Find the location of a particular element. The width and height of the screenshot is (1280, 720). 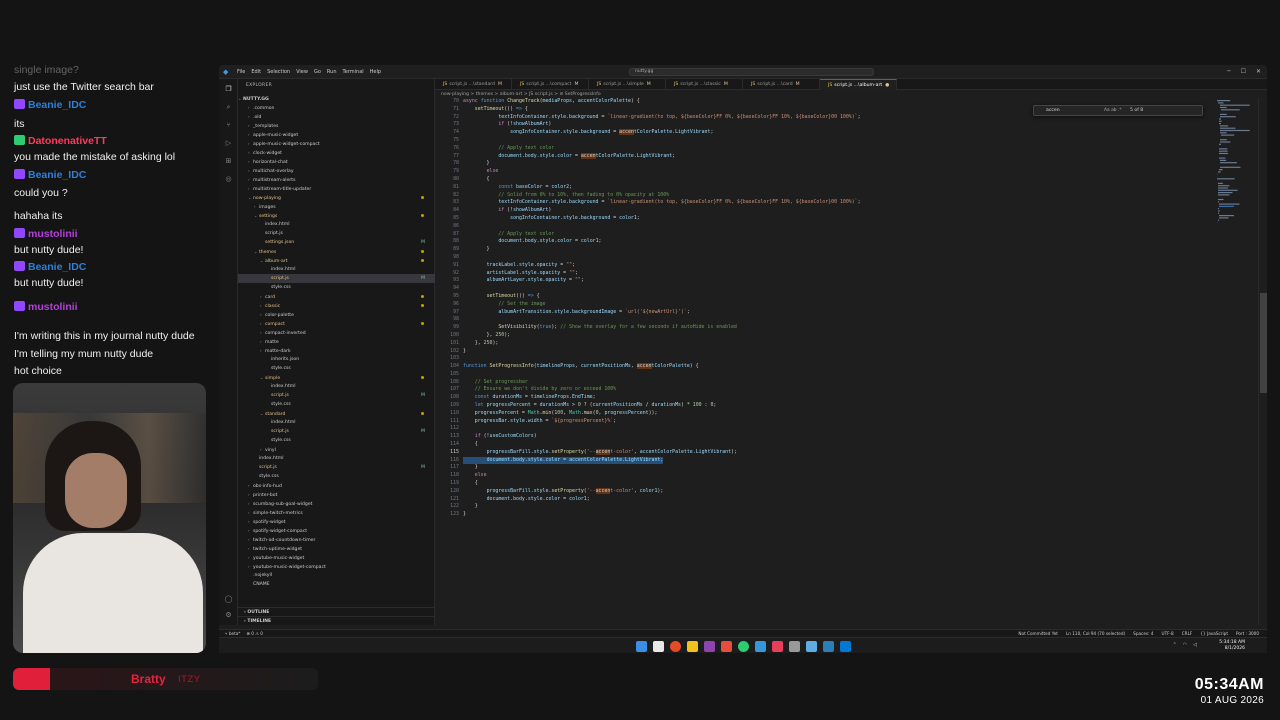

code-line: 118 else is located at coordinates (825, 476).